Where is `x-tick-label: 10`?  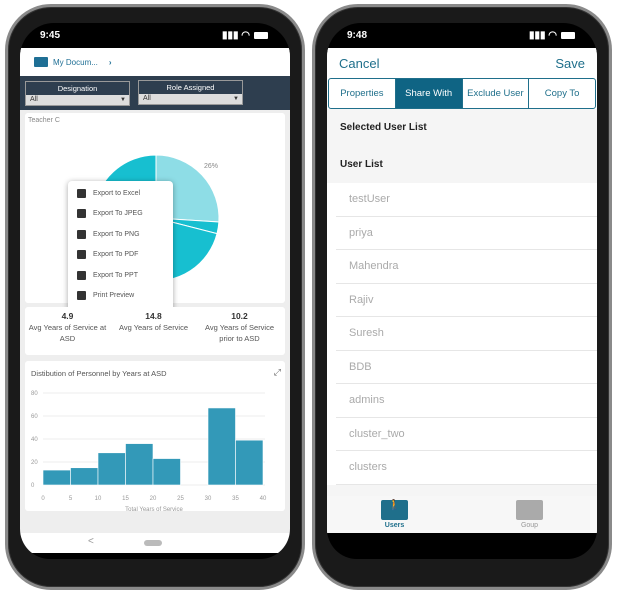 x-tick-label: 10 is located at coordinates (98, 499).